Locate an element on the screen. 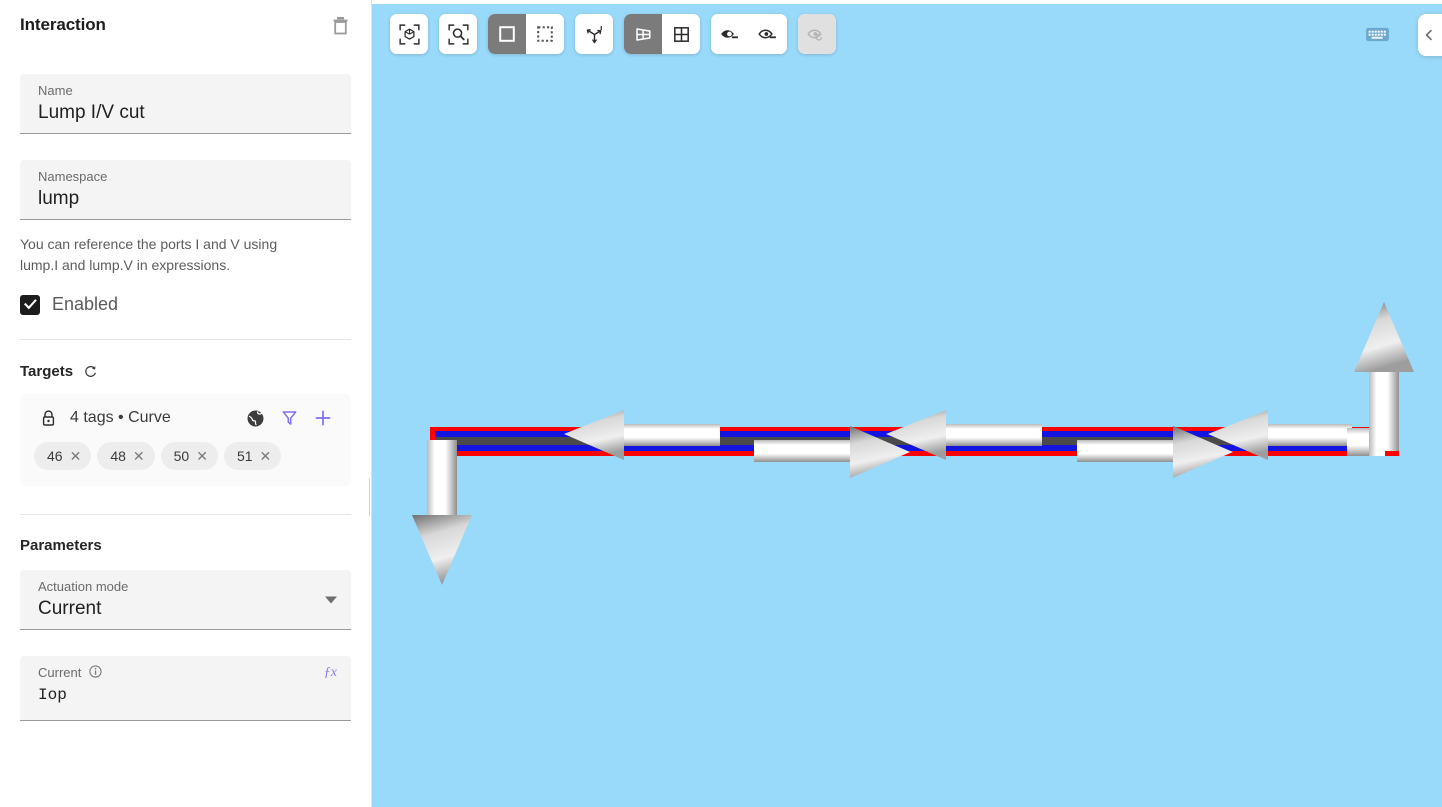  toolbar-group-zoom is located at coordinates (458, 34).